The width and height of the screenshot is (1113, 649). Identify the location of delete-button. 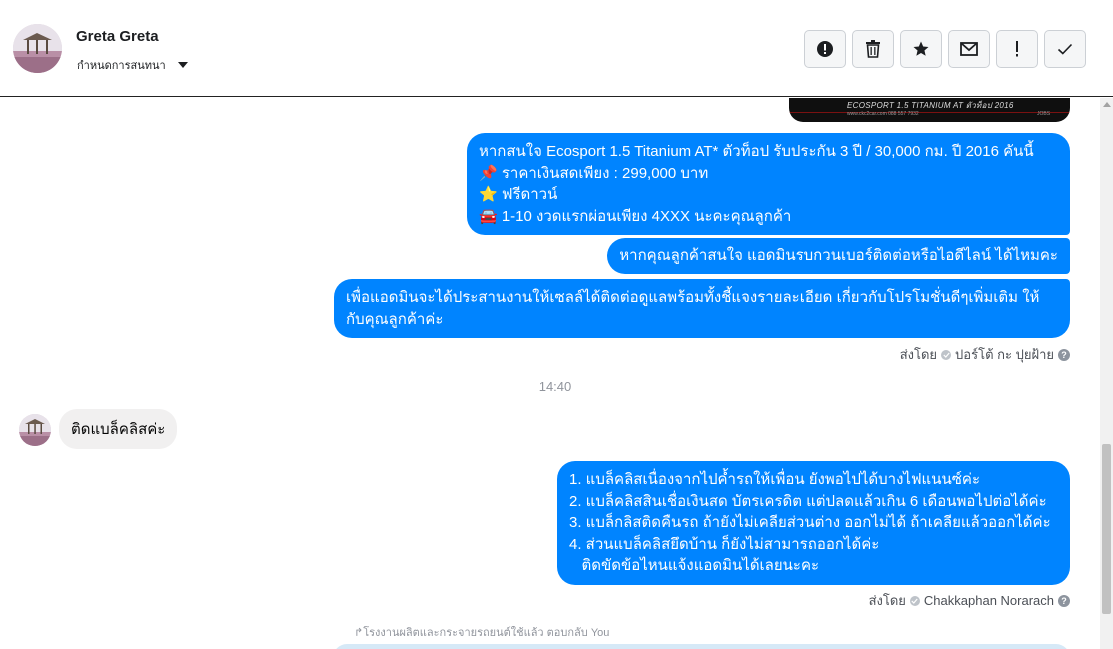
(873, 49).